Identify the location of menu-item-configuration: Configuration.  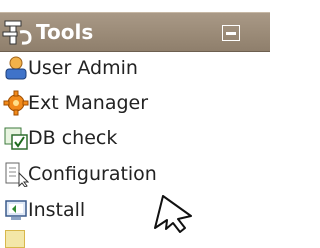
(134, 174).